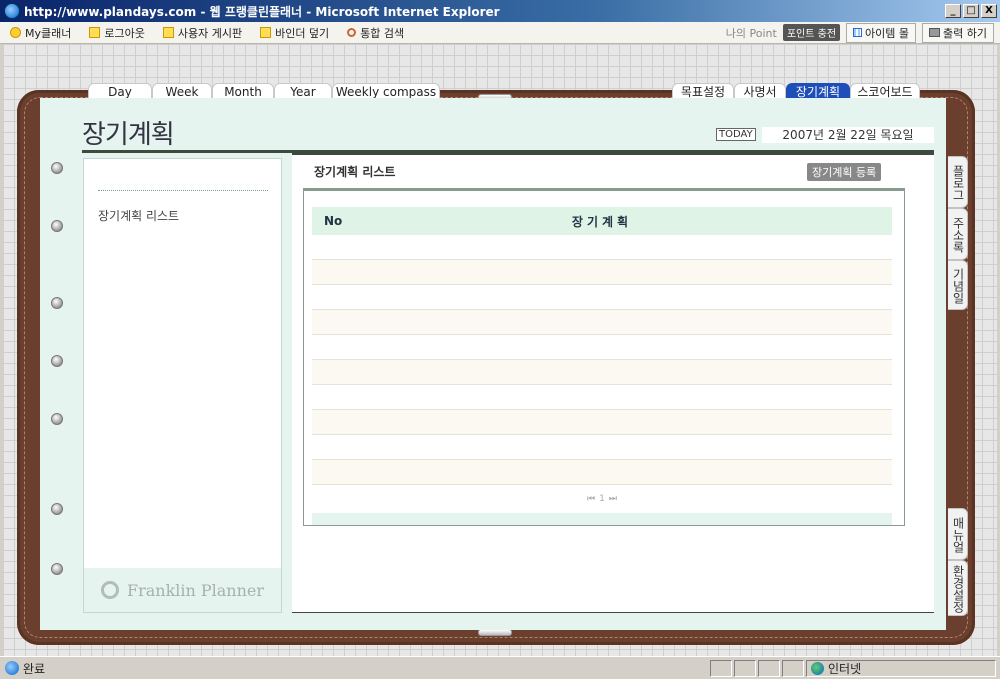  What do you see at coordinates (602, 519) in the screenshot?
I see `list-footer` at bounding box center [602, 519].